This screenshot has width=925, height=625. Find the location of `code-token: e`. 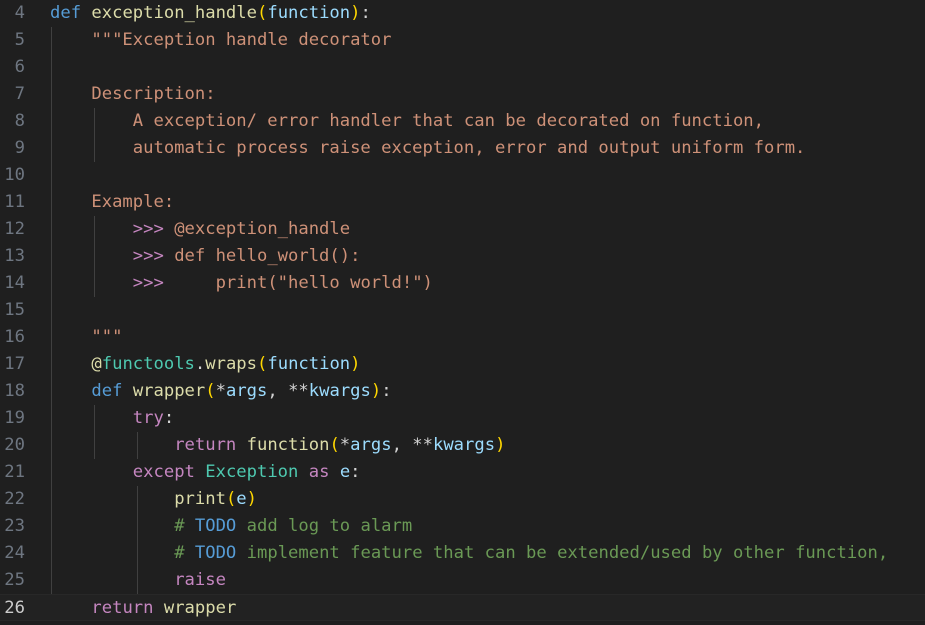

code-token: e is located at coordinates (241, 499).